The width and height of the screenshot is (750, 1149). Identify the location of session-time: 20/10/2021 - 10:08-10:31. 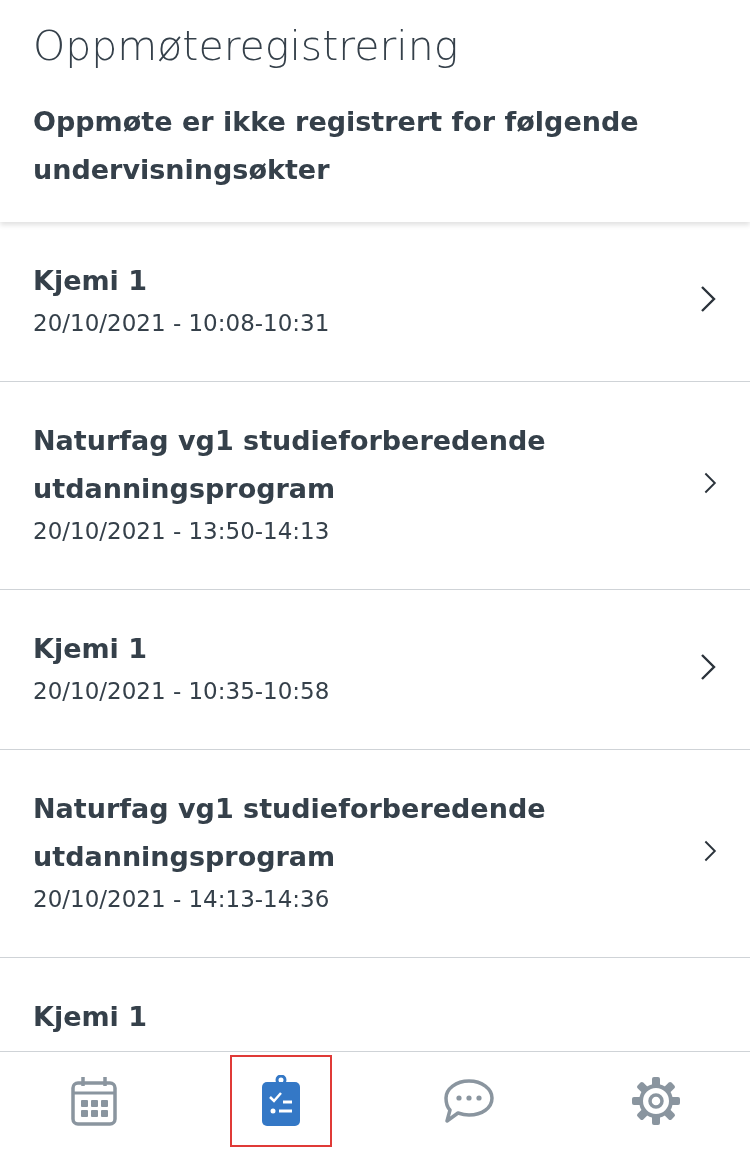
(182, 323).